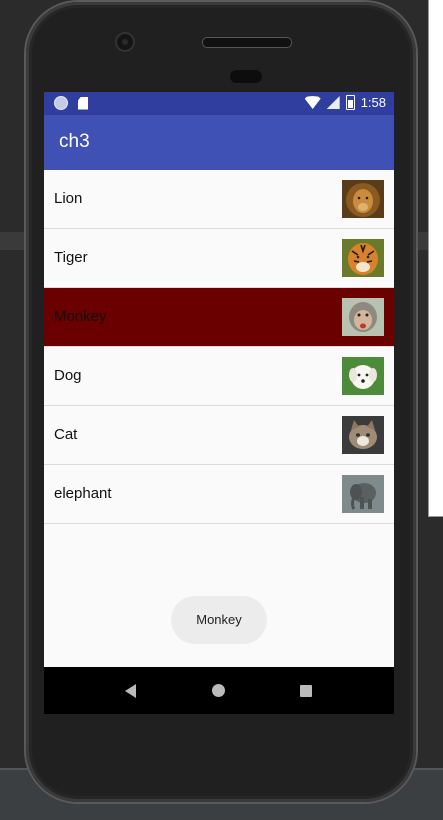 This screenshot has height=820, width=443. I want to click on list-item-cat: Cat, so click(219, 435).